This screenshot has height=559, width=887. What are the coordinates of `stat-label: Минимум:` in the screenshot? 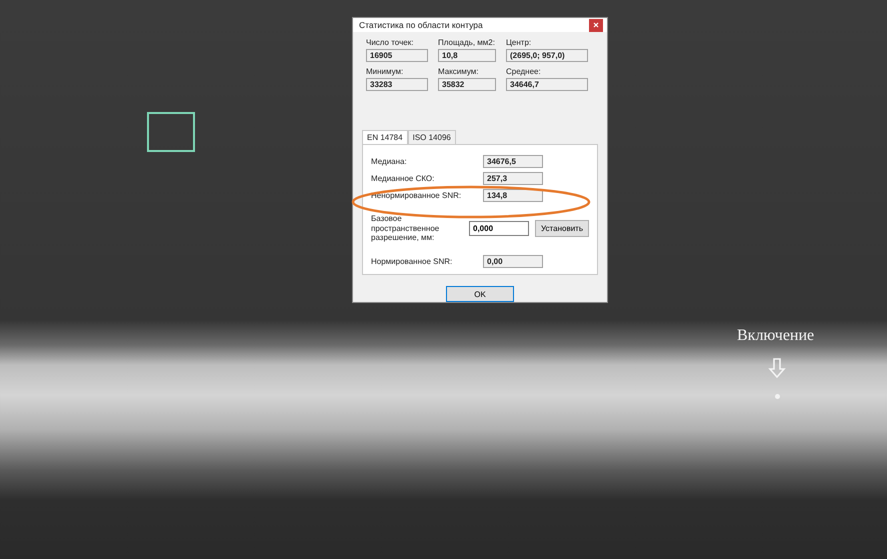 It's located at (385, 71).